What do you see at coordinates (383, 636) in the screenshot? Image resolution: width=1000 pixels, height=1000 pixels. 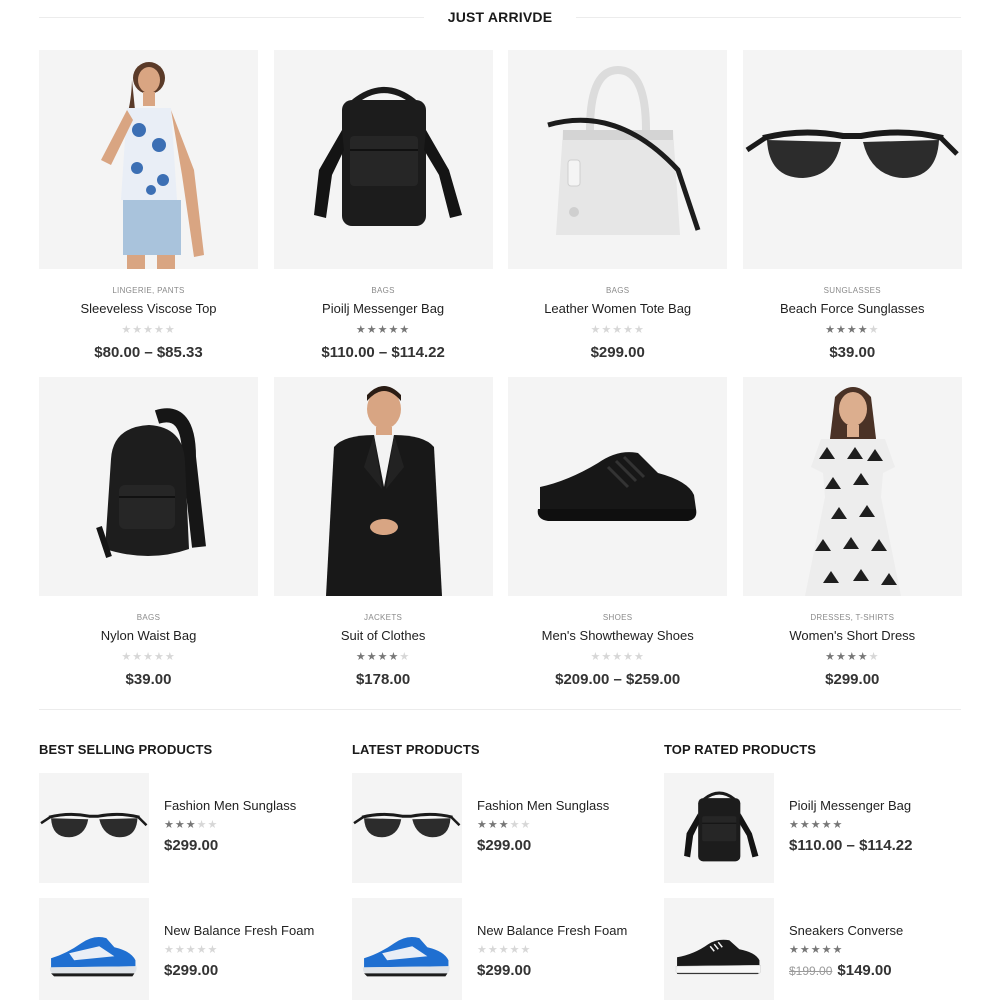 I see `product-name: Suit of Clothes` at bounding box center [383, 636].